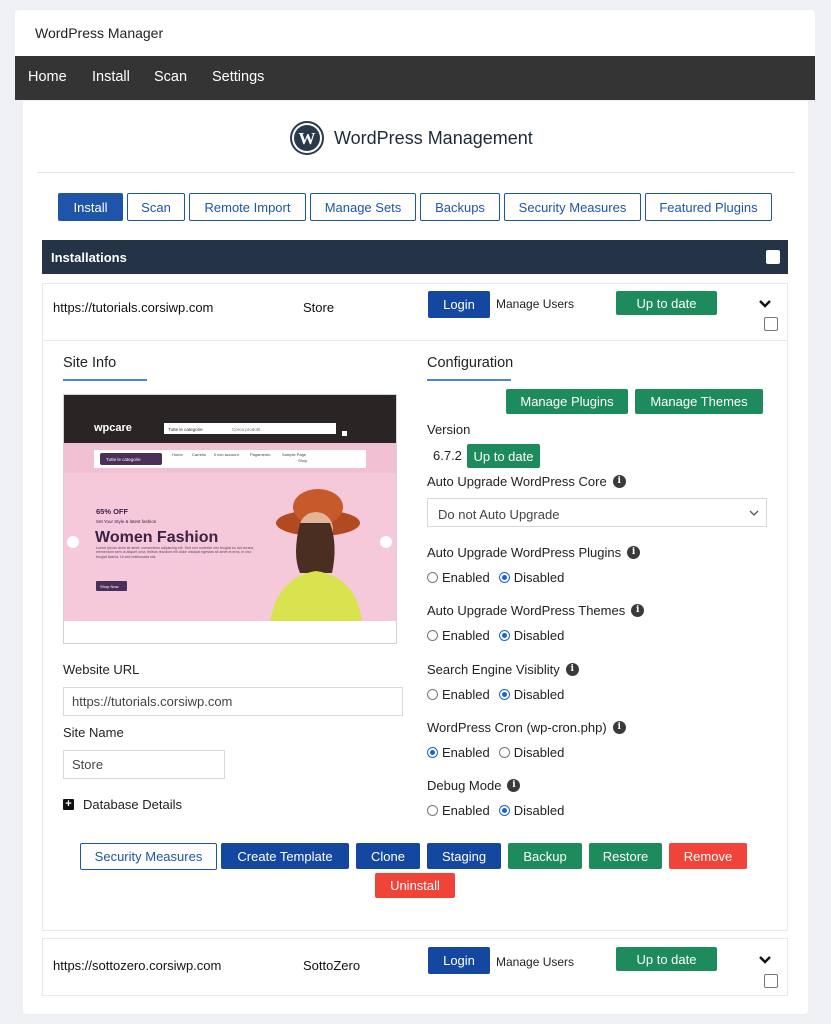  Describe the element at coordinates (132, 804) in the screenshot. I see `database-details-toggle: Database Details` at that location.